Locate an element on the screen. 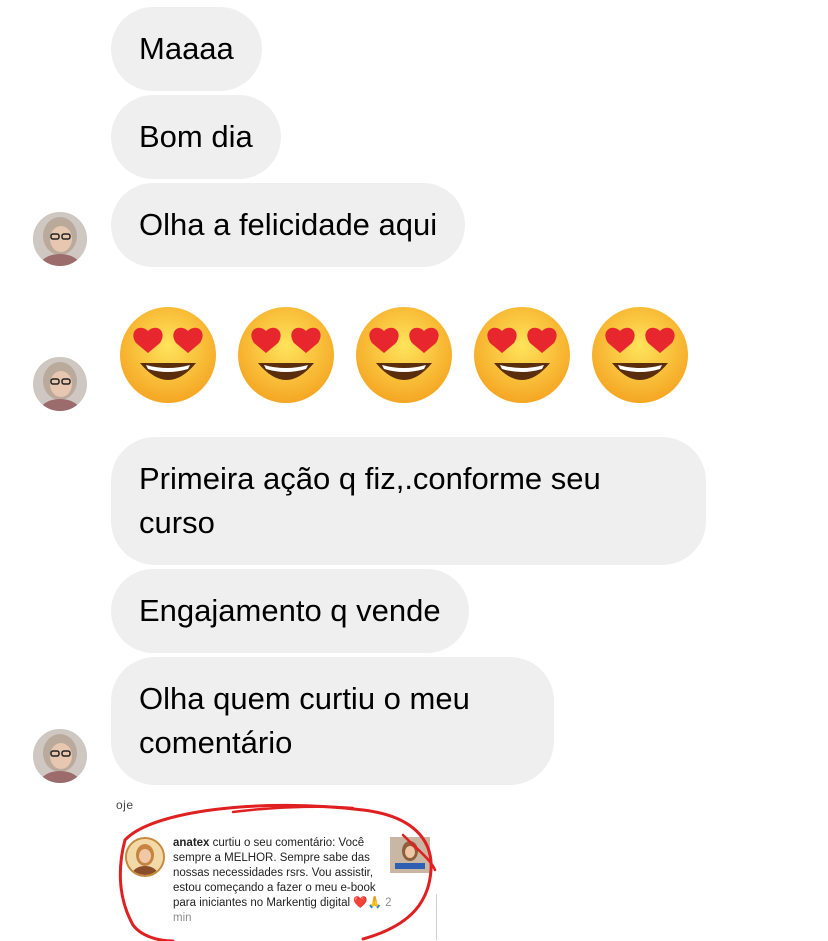  red-circle-annotation is located at coordinates (277, 872).